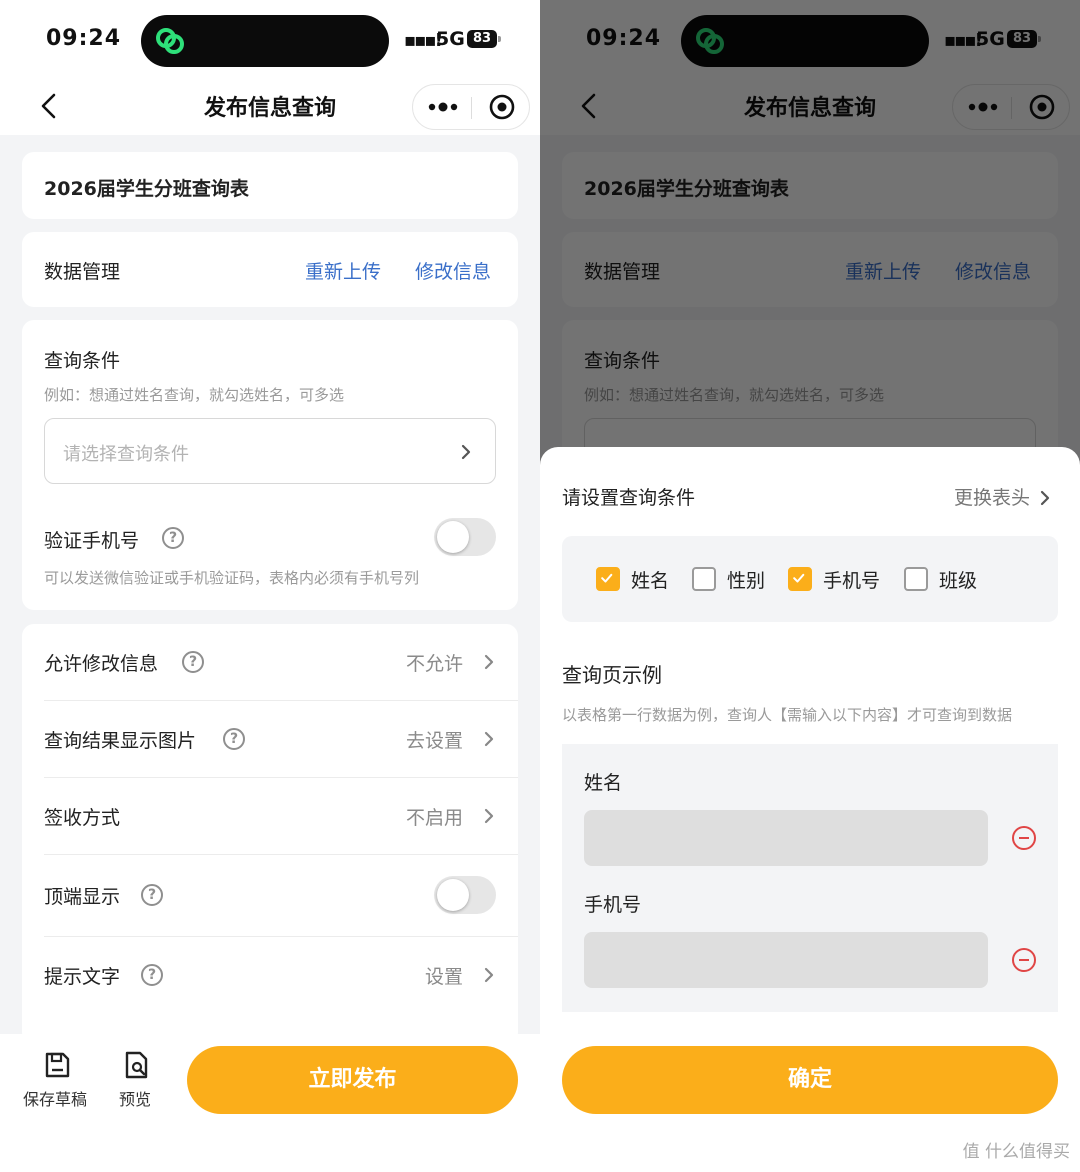 The width and height of the screenshot is (1080, 1172). Describe the element at coordinates (82, 818) in the screenshot. I see `setting-label: 签收方式` at that location.